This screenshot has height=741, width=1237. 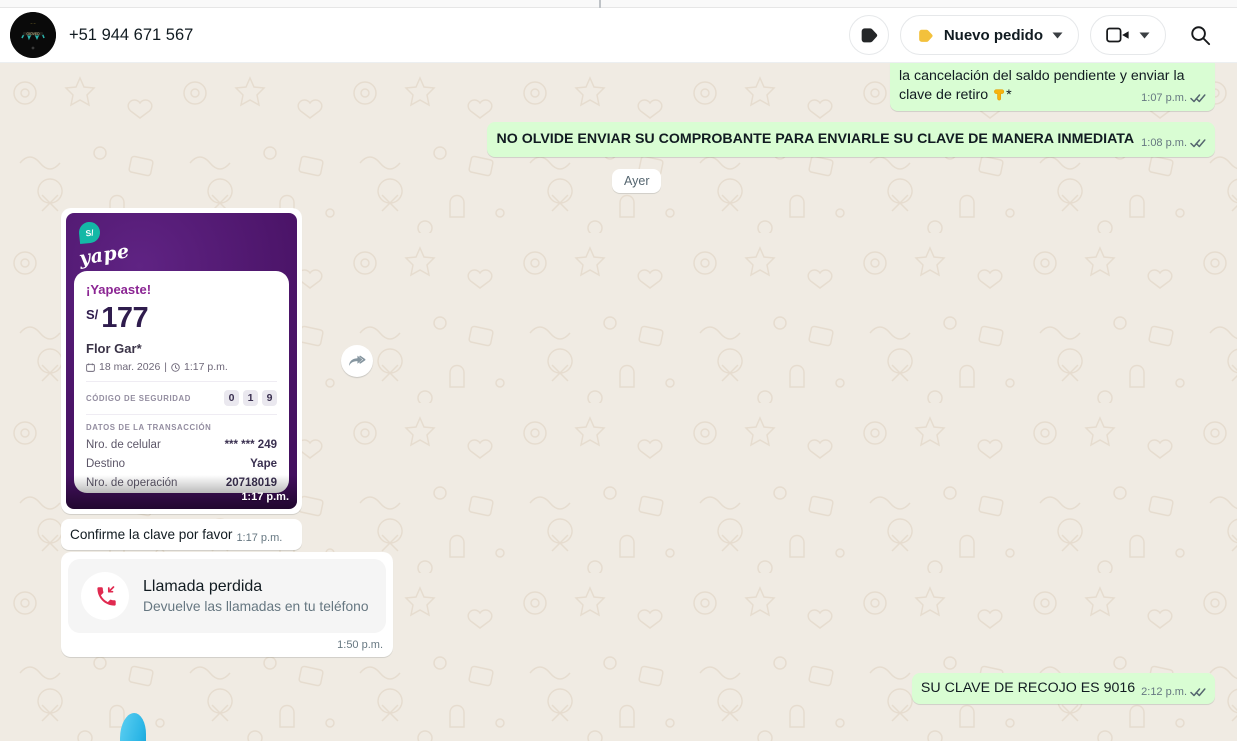 I want to click on missed-call-icon, so click(x=106, y=596).